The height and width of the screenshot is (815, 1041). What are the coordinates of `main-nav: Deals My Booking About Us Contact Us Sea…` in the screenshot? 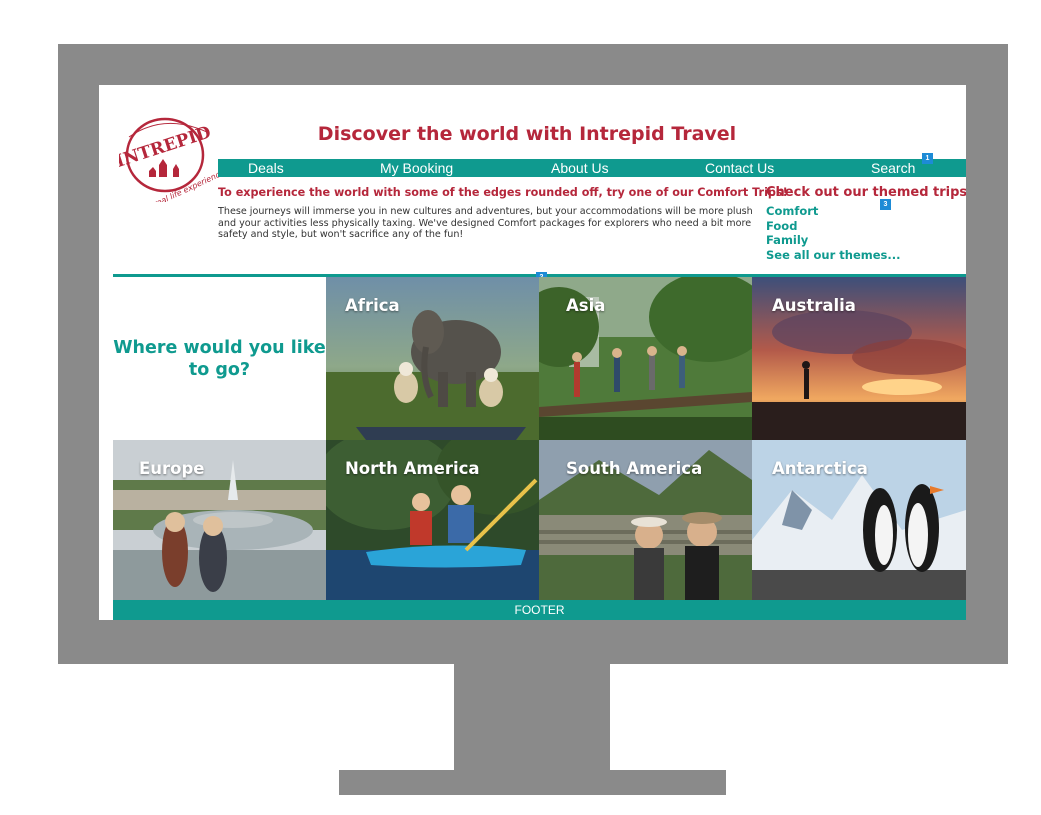 It's located at (592, 168).